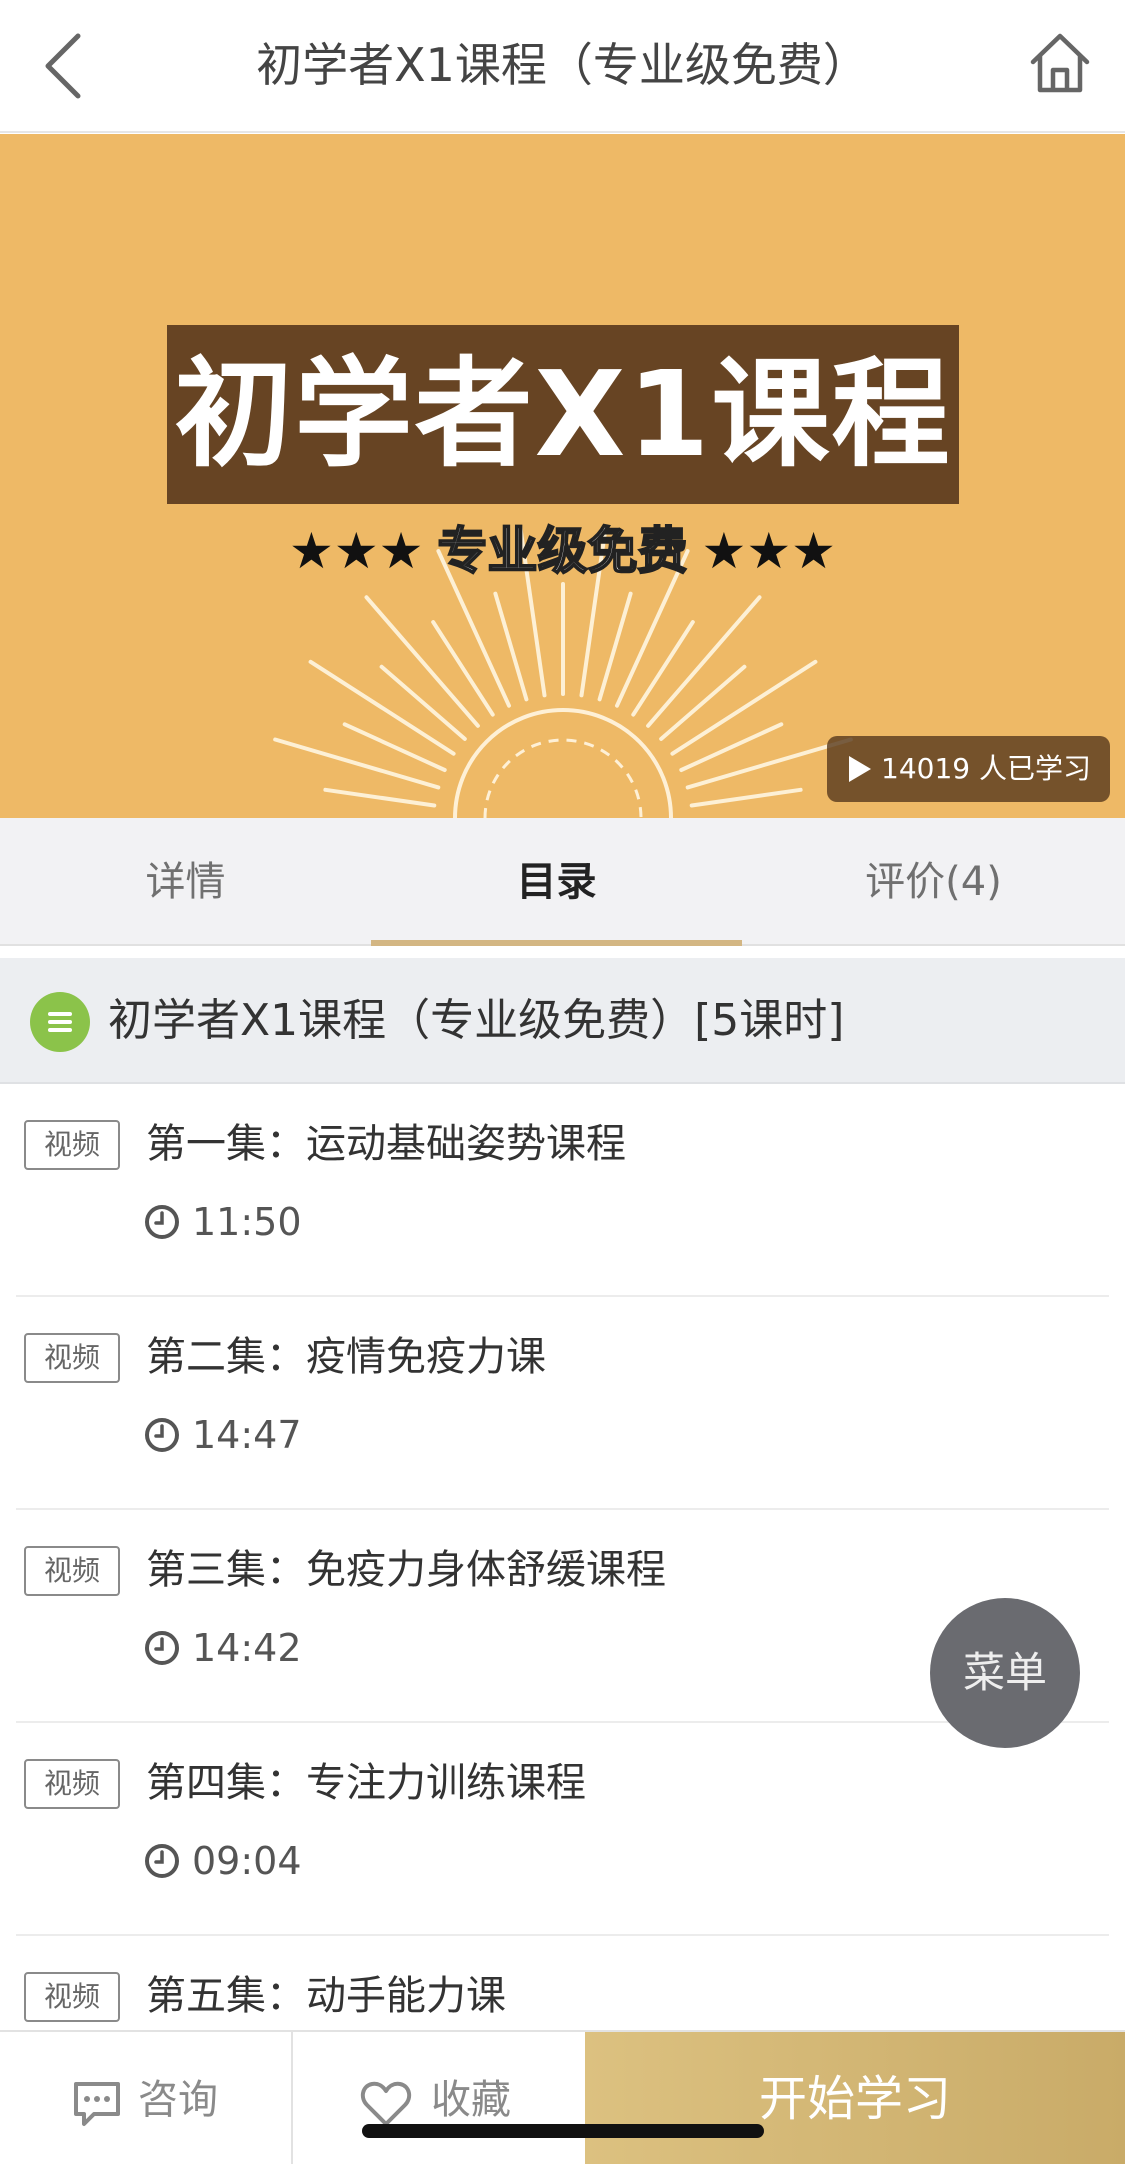 This screenshot has height=2164, width=1125. Describe the element at coordinates (562, 1403) in the screenshot. I see `list-item: 视频 第二集：疫情免疫力课 14:47` at that location.